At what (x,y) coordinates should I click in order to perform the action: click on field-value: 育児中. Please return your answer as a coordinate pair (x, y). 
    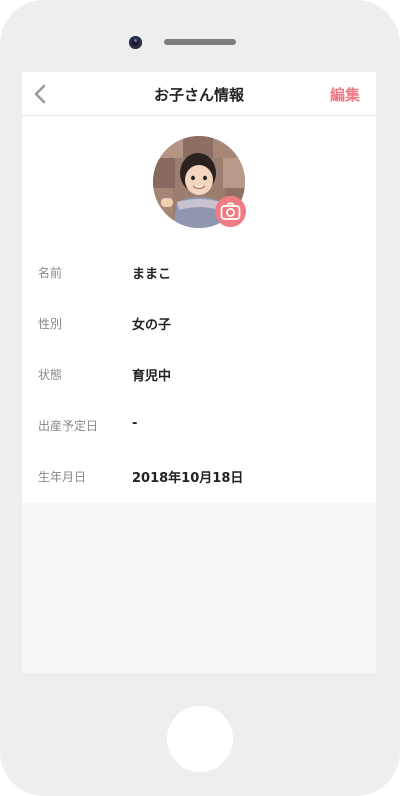
    Looking at the image, I should click on (152, 376).